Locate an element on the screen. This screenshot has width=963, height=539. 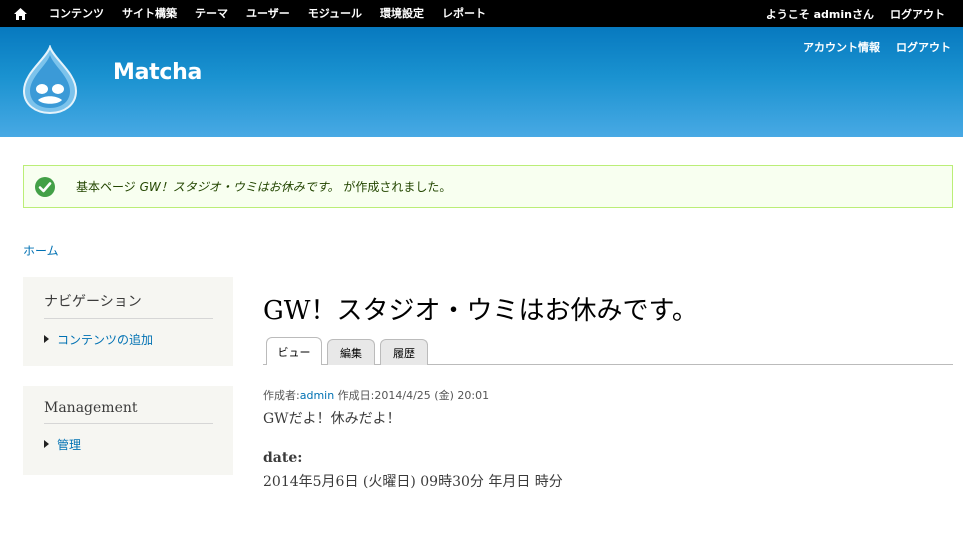
navigation-block-title: ナビゲーション is located at coordinates (128, 305).